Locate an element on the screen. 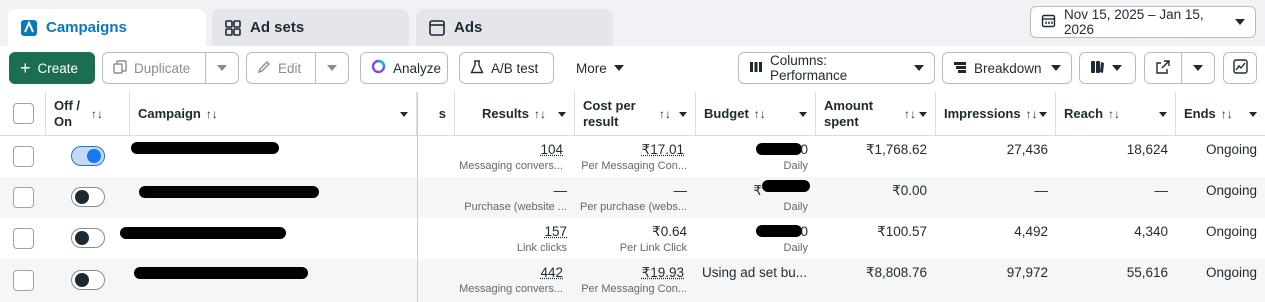 Image resolution: width=1265 pixels, height=302 pixels. select-all-cell is located at coordinates (23, 114).